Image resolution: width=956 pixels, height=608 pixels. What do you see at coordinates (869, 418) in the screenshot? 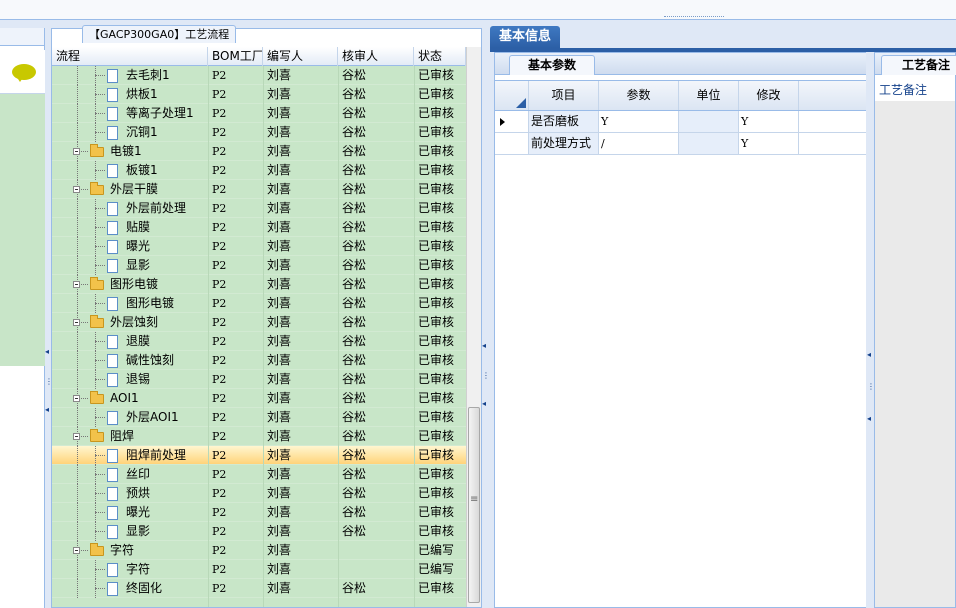
I see `expand-right-icon: ◂` at bounding box center [869, 418].